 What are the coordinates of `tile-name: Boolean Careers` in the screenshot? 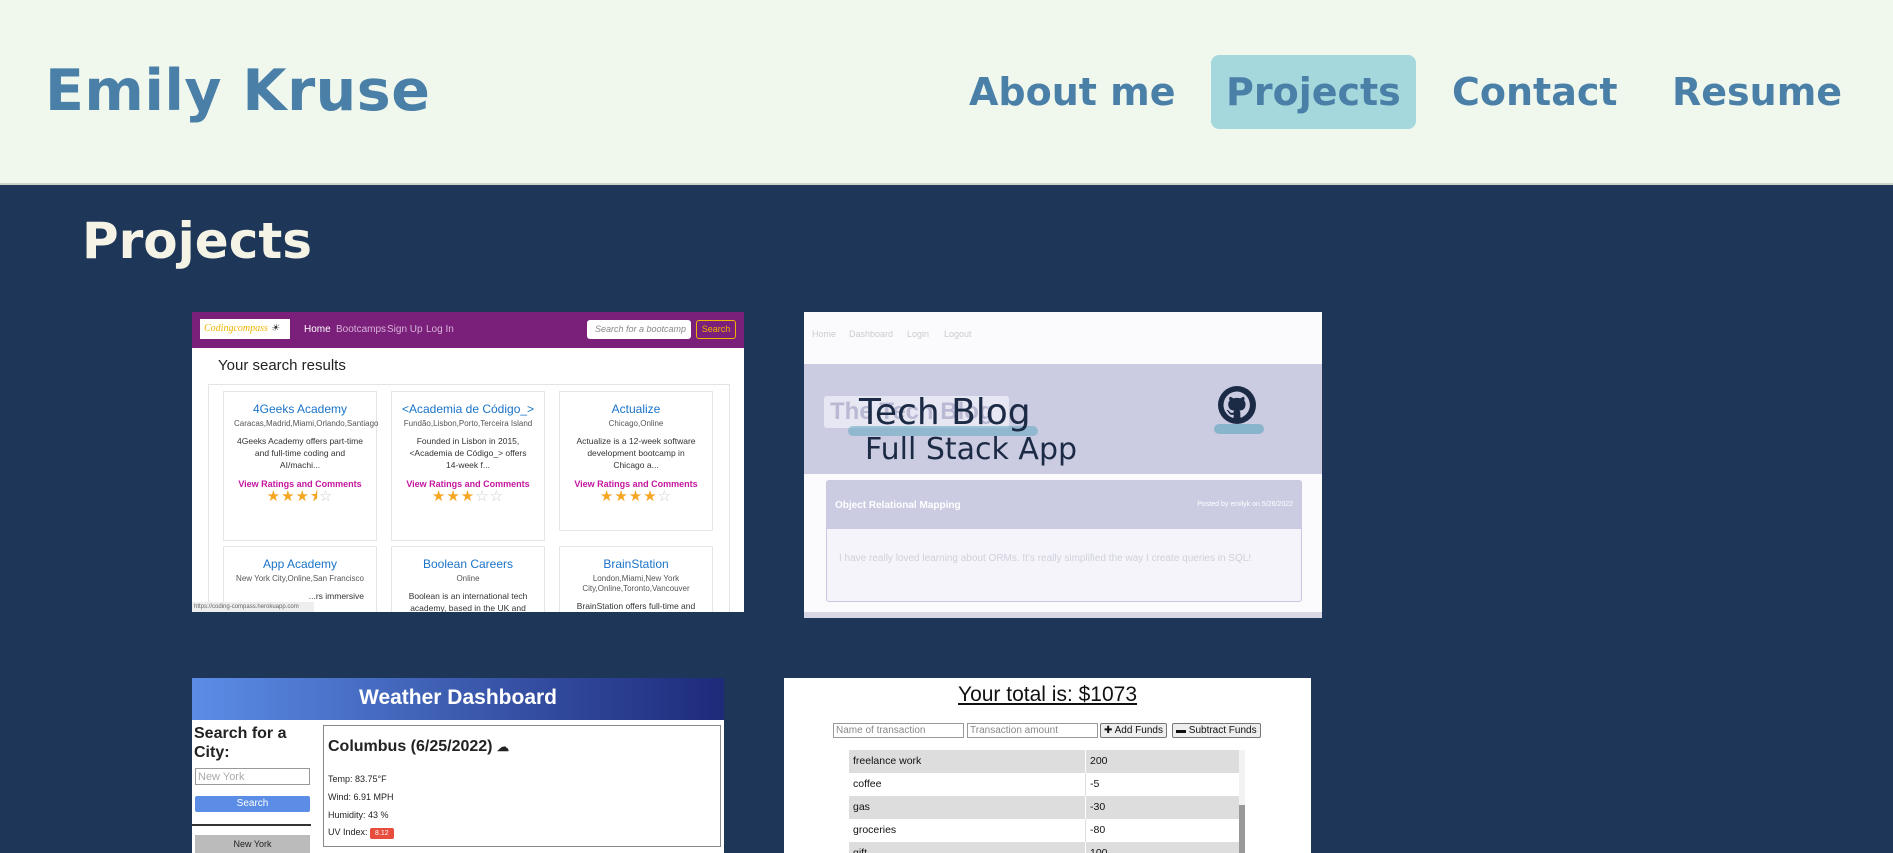 It's located at (468, 564).